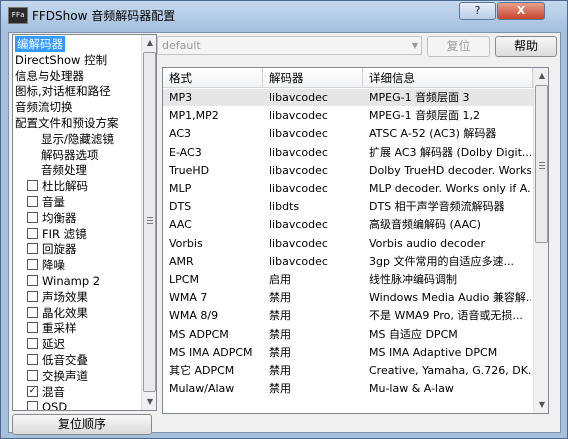 Image resolution: width=568 pixels, height=439 pixels. What do you see at coordinates (186, 243) in the screenshot?
I see `cell-format: Vorbis` at bounding box center [186, 243].